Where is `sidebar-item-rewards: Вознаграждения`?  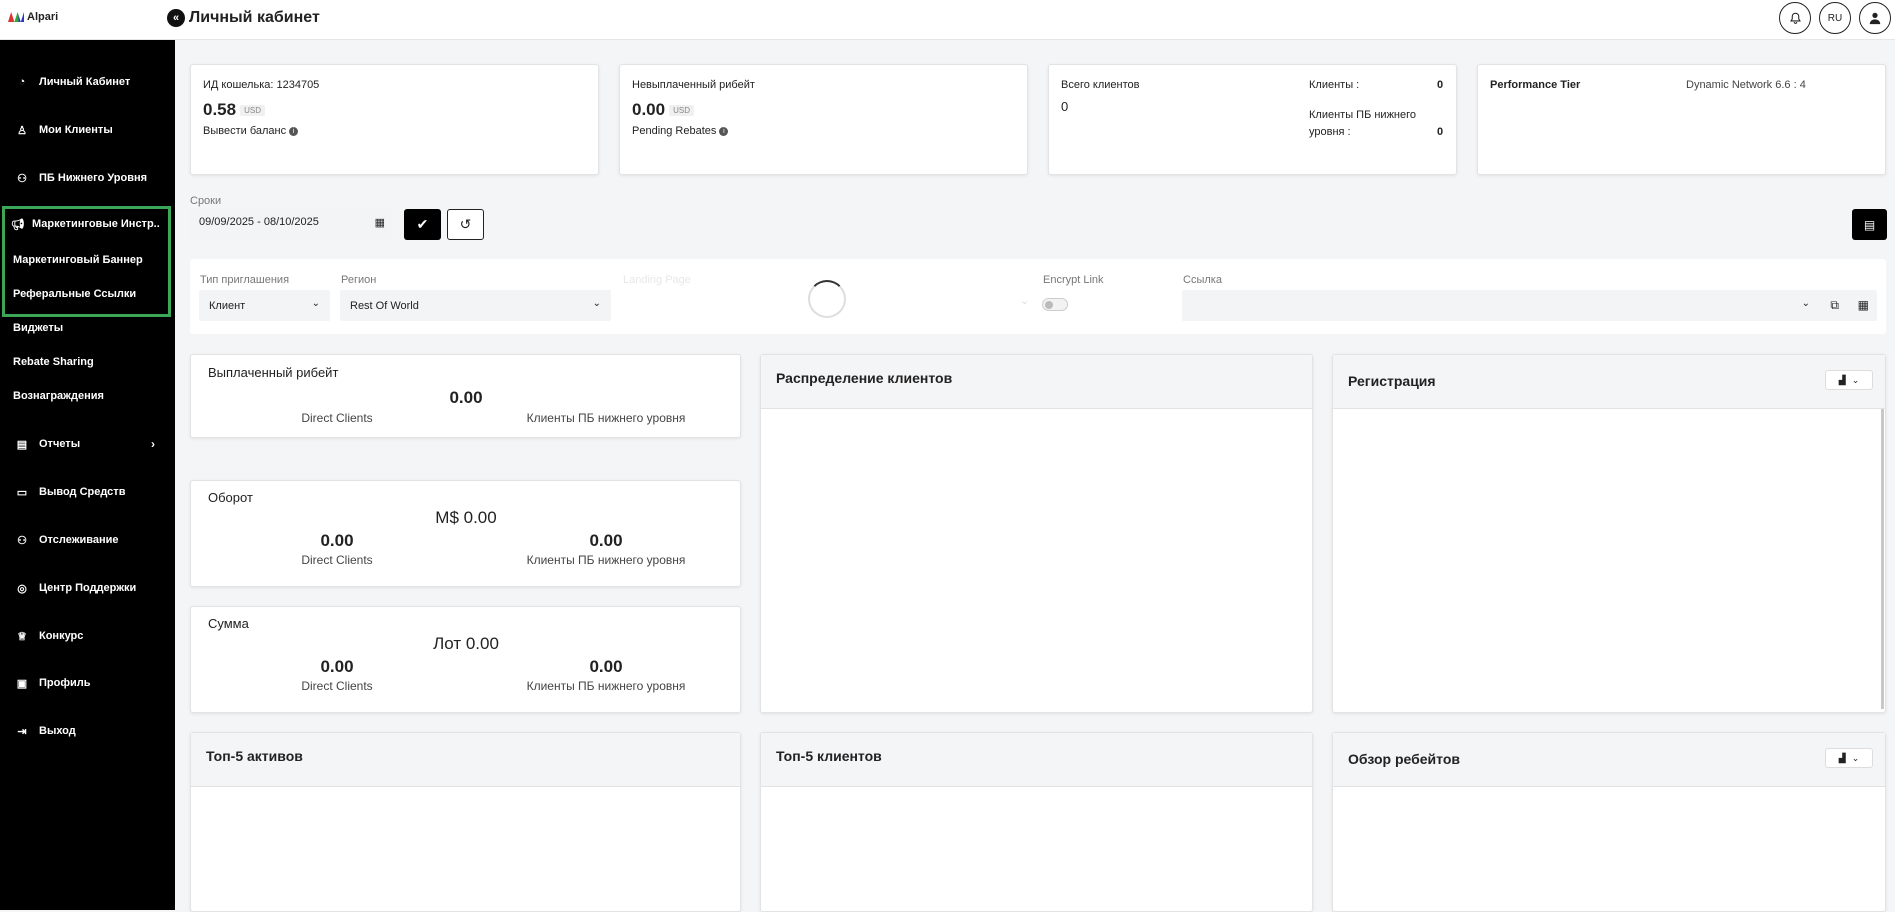
sidebar-item-rewards: Вознаграждения is located at coordinates (87, 396).